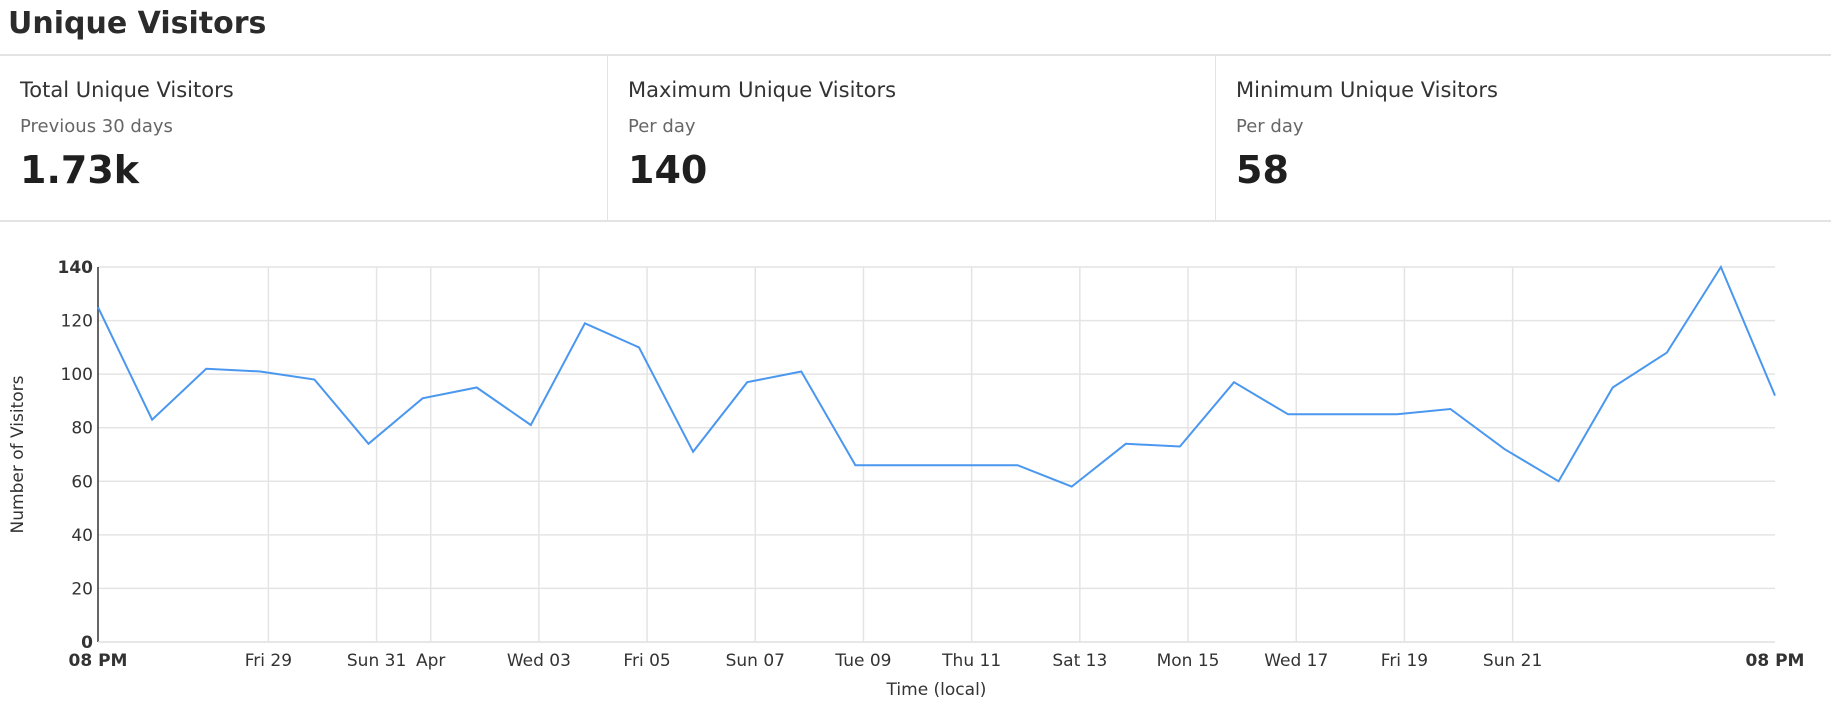 This screenshot has width=1831, height=712. What do you see at coordinates (82, 589) in the screenshot?
I see `y-tick-label: 20` at bounding box center [82, 589].